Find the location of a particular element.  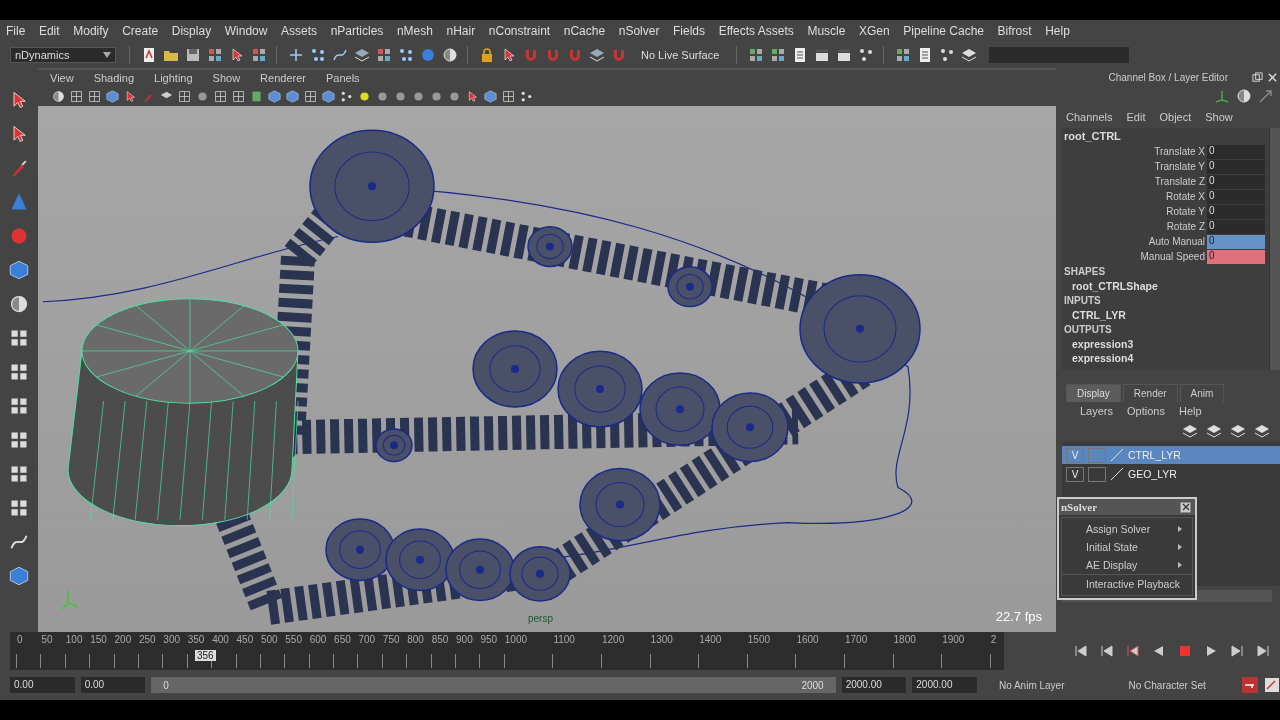

menu-item: Display is located at coordinates (191, 31).